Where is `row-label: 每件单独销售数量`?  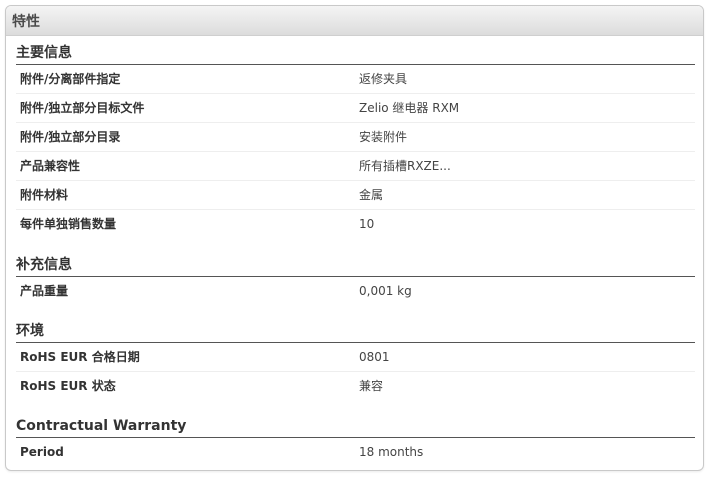
row-label: 每件单独销售数量 is located at coordinates (68, 224).